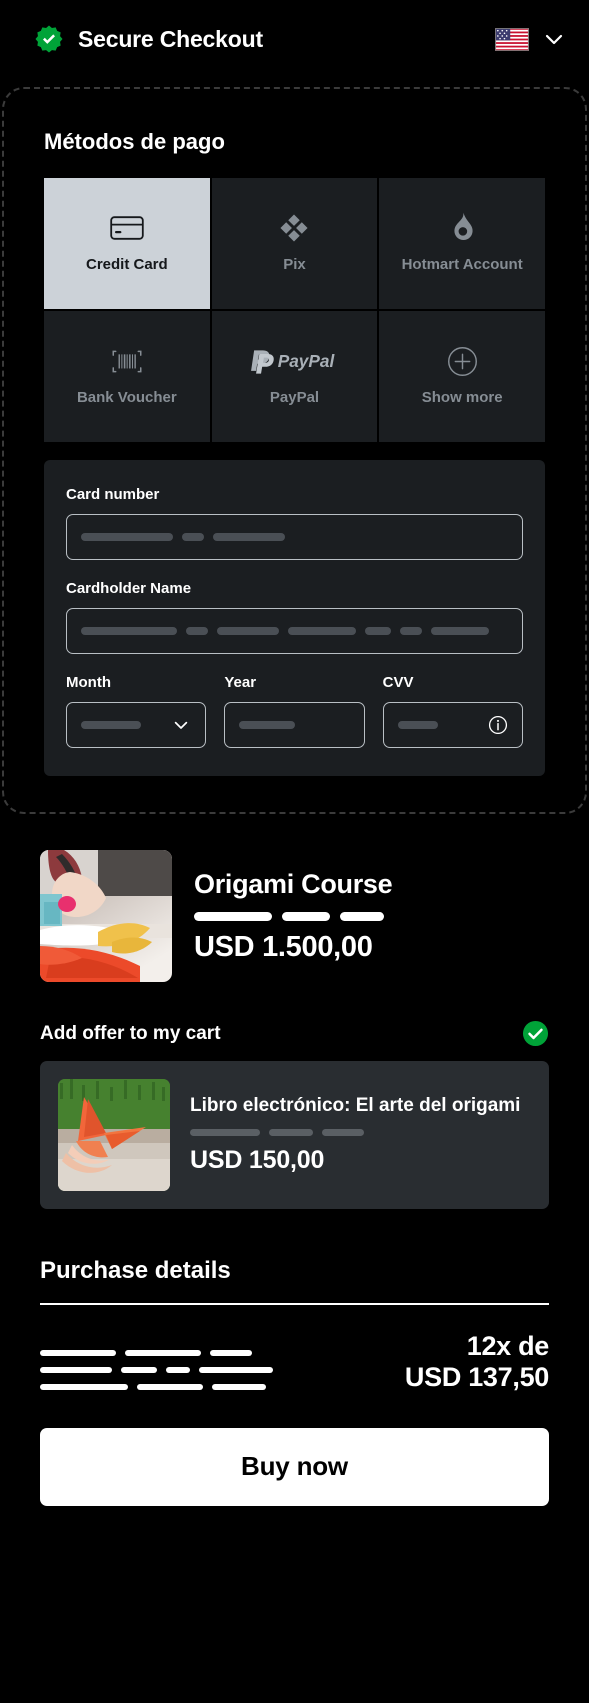 This screenshot has height=1703, width=589. I want to click on month-field-group: Month, so click(136, 711).